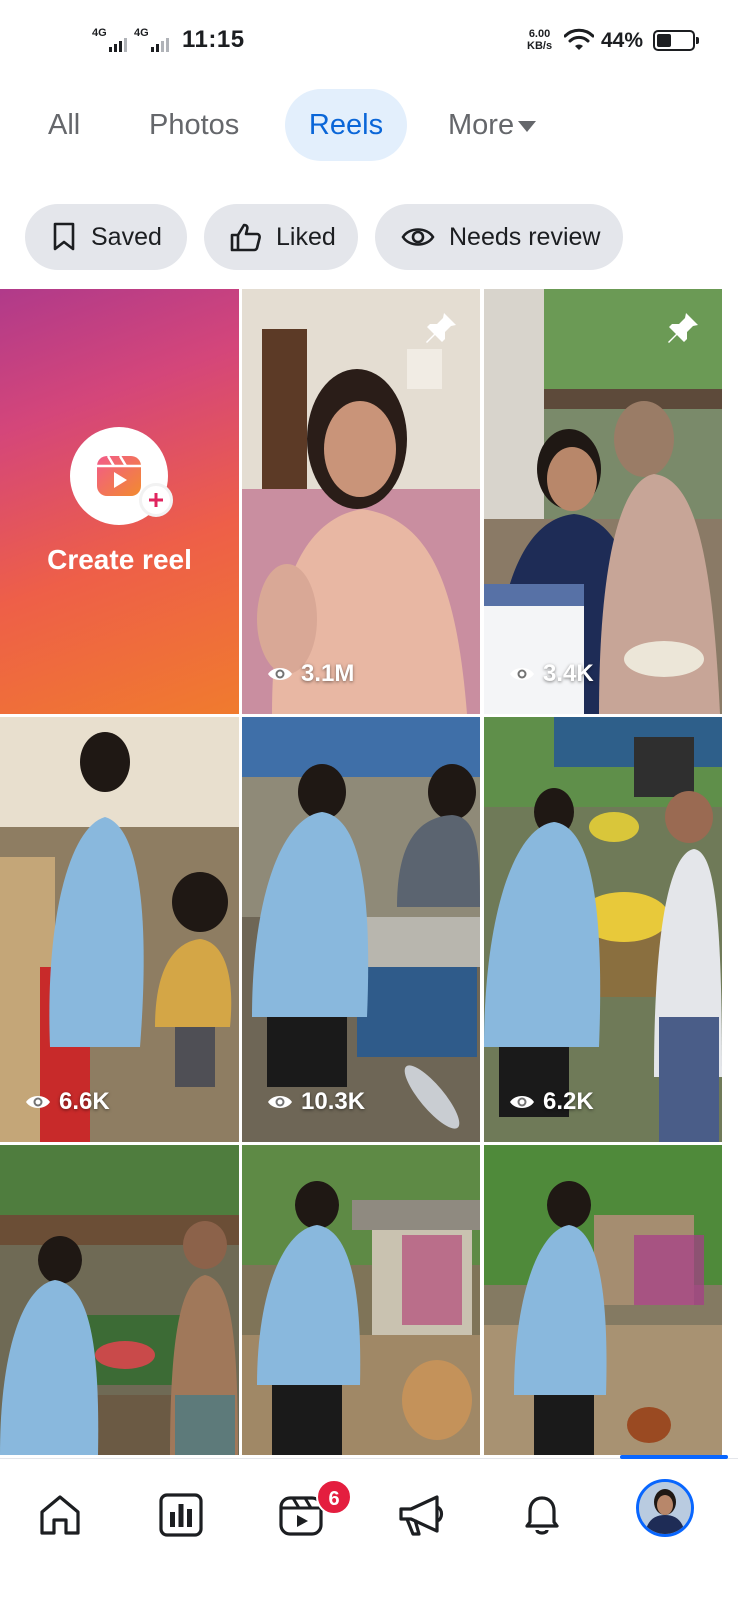 The height and width of the screenshot is (1600, 738). Describe the element at coordinates (369, 1527) in the screenshot. I see `bottom-navigation: 6` at that location.